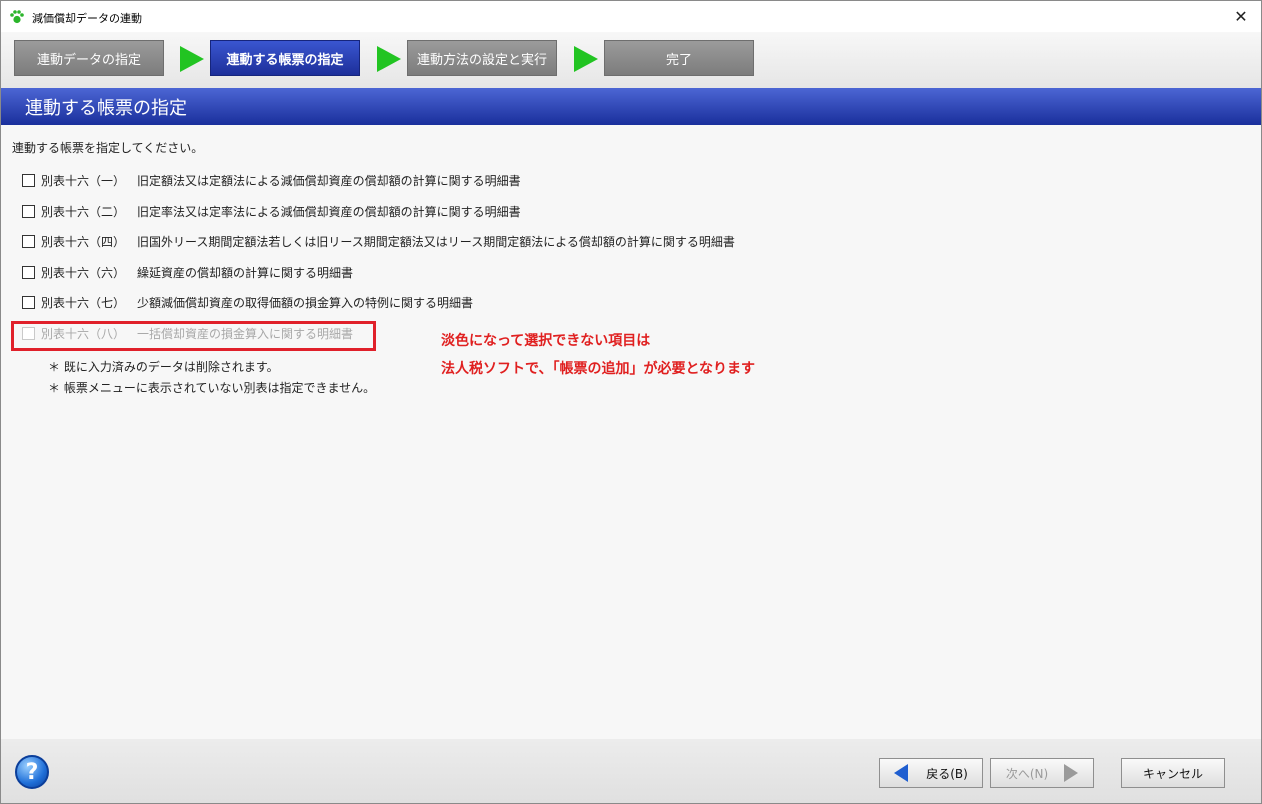 Image resolution: width=1262 pixels, height=804 pixels. I want to click on arrow-left-icon, so click(901, 773).